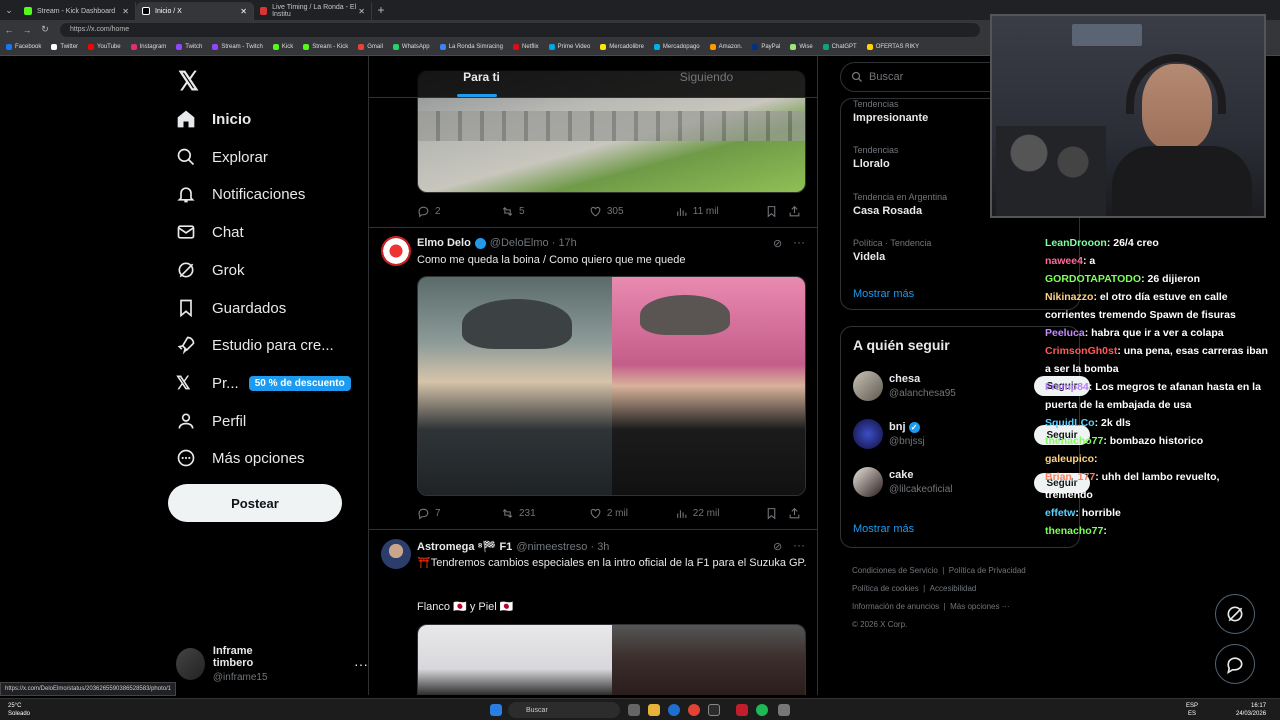  I want to click on follow-user: chesa @alanchesa95, so click(904, 386).